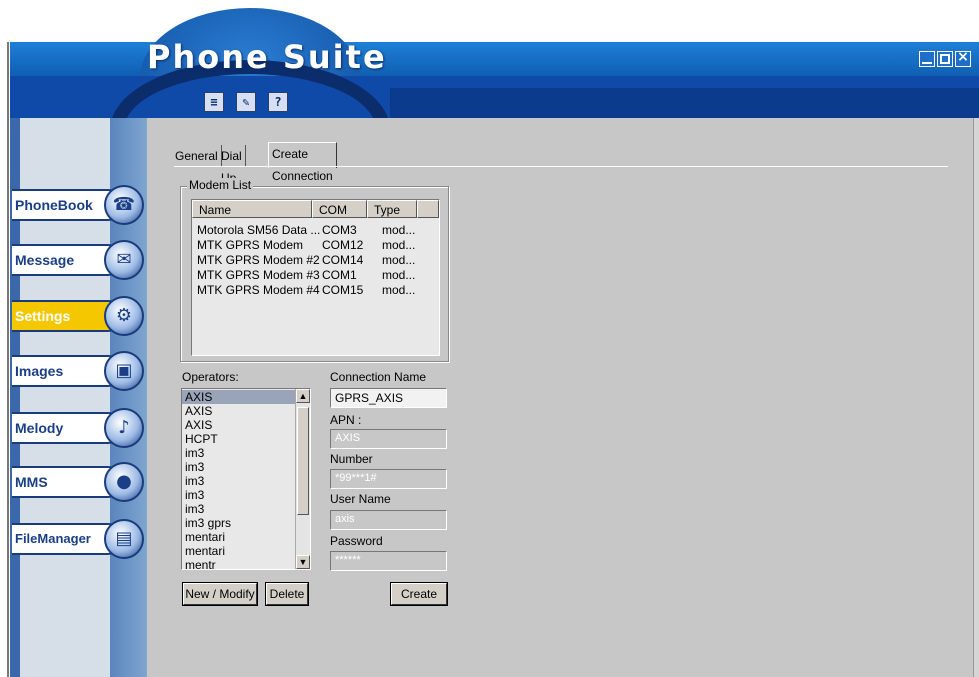 The height and width of the screenshot is (677, 979). Describe the element at coordinates (78, 260) in the screenshot. I see `sidebar-item-message: Message ✉` at that location.